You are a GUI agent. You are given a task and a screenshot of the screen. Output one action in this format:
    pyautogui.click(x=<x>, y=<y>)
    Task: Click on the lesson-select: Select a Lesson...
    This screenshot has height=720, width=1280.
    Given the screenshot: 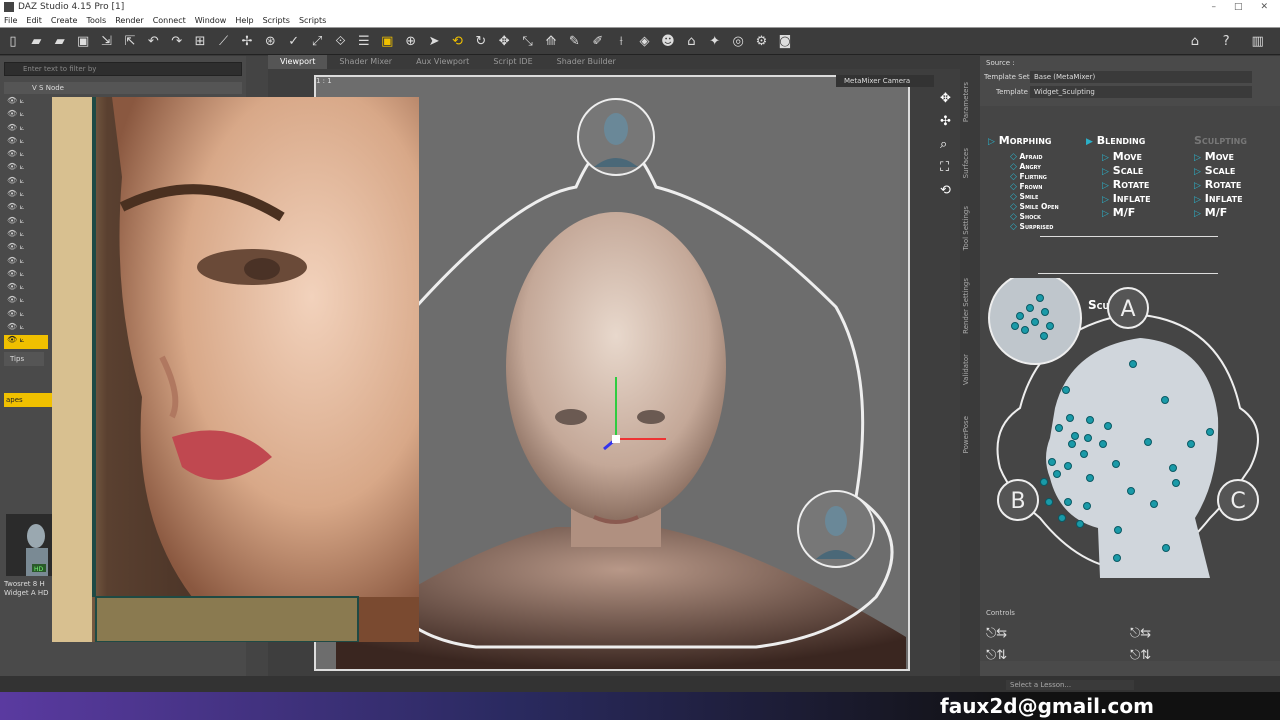 What is the action you would take?
    pyautogui.click(x=1070, y=685)
    